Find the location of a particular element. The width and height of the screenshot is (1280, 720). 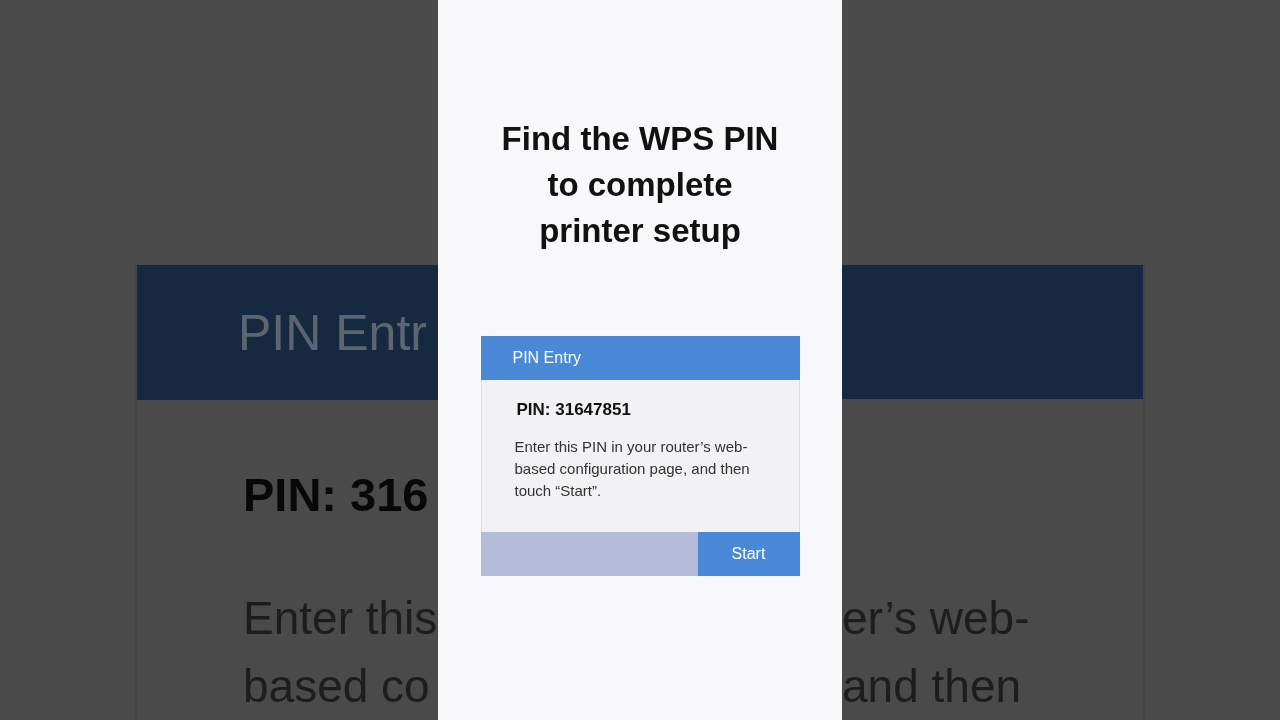

dialog-title: PIN Entry is located at coordinates (546, 358).